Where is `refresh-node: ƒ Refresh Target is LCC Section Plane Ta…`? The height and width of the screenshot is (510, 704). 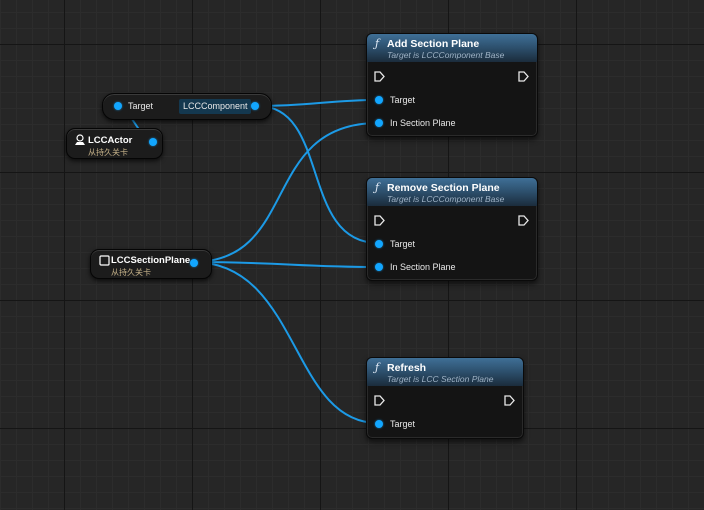 refresh-node: ƒ Refresh Target is LCC Section Plane Ta… is located at coordinates (445, 398).